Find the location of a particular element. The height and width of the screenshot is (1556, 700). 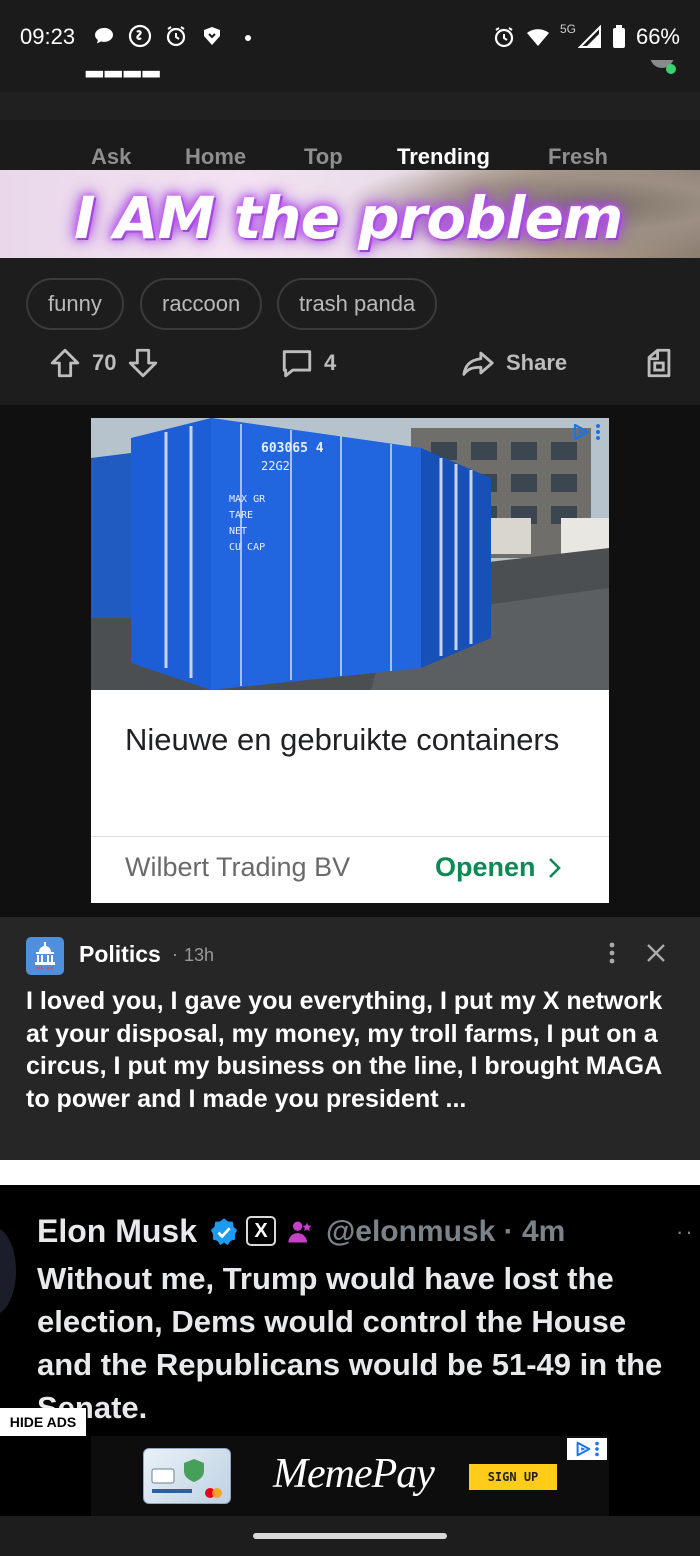

bookmark-icon is located at coordinates (659, 363).